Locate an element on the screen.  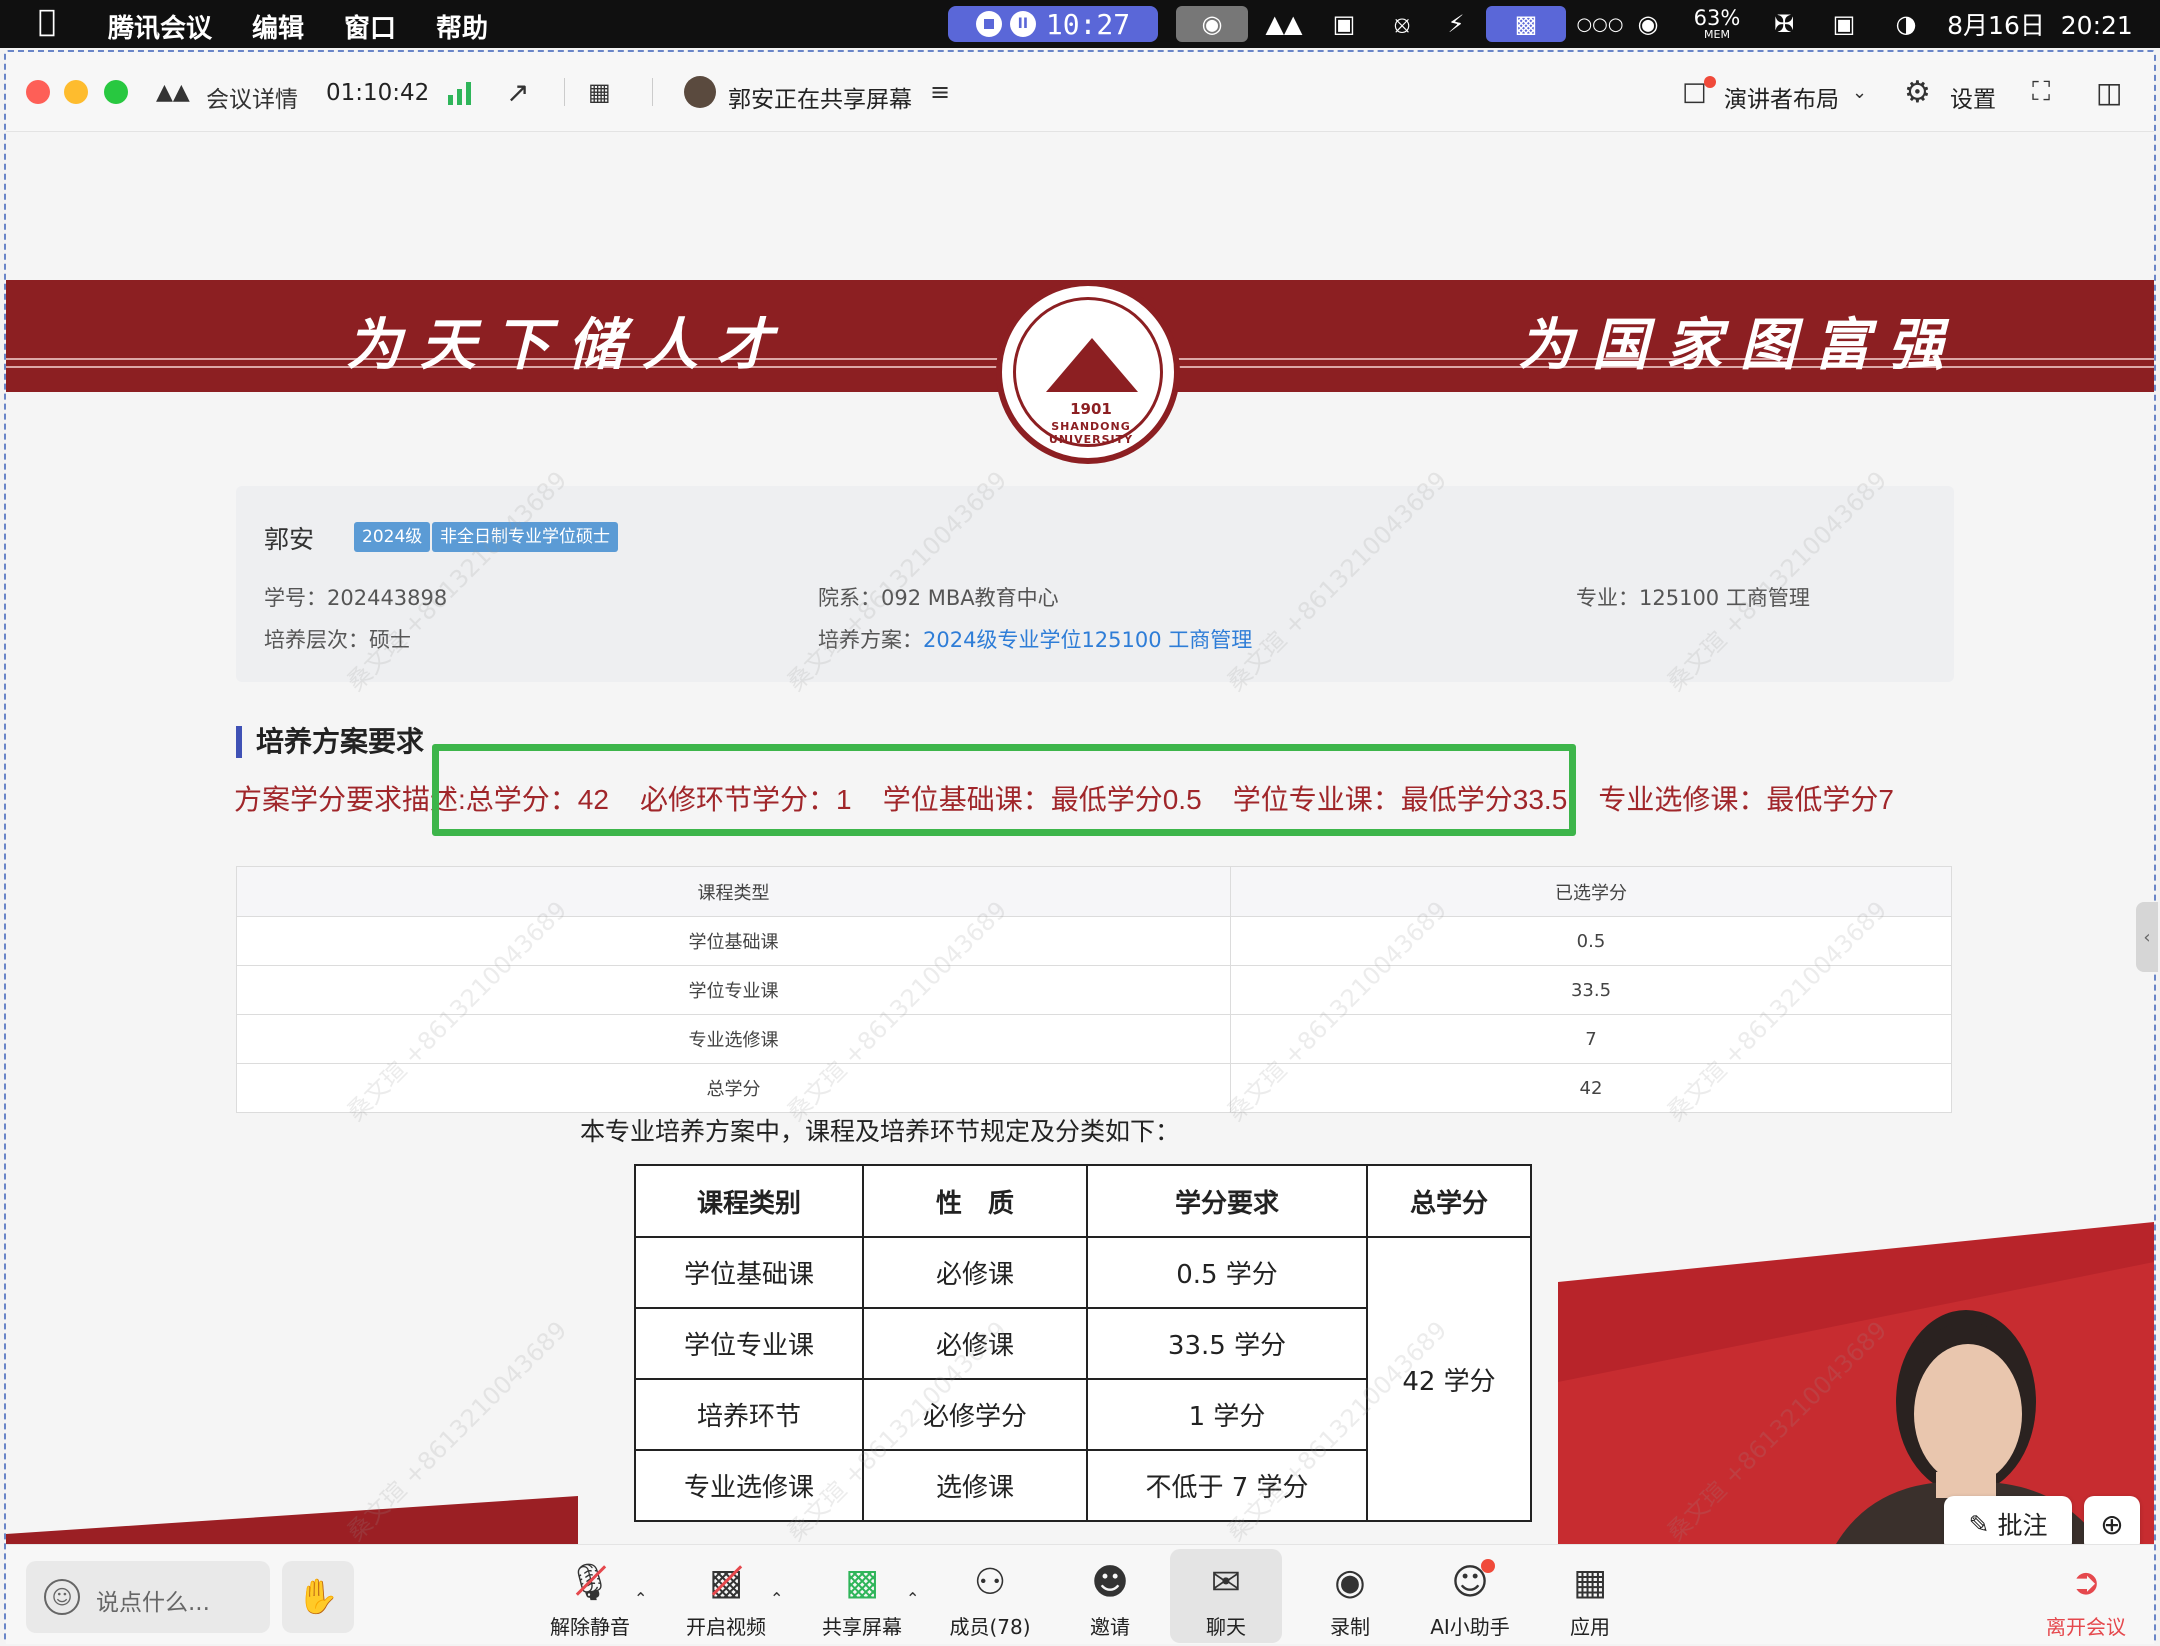
start-video-button: ▩ 开启视频 is located at coordinates (726, 1596).